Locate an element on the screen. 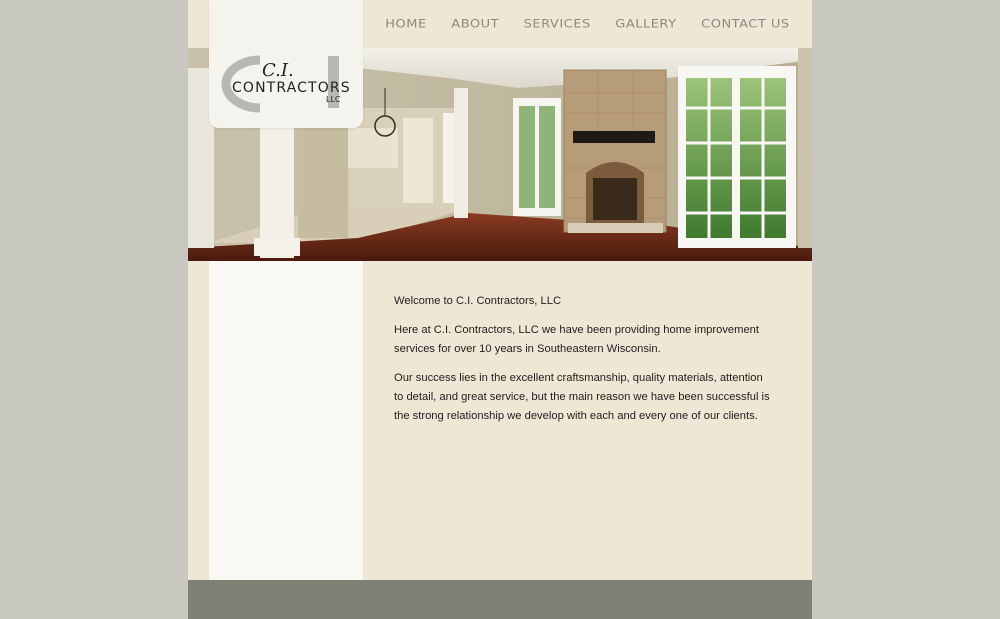 This screenshot has width=1000, height=619. logo-line2: CONTRACTORS is located at coordinates (291, 88).